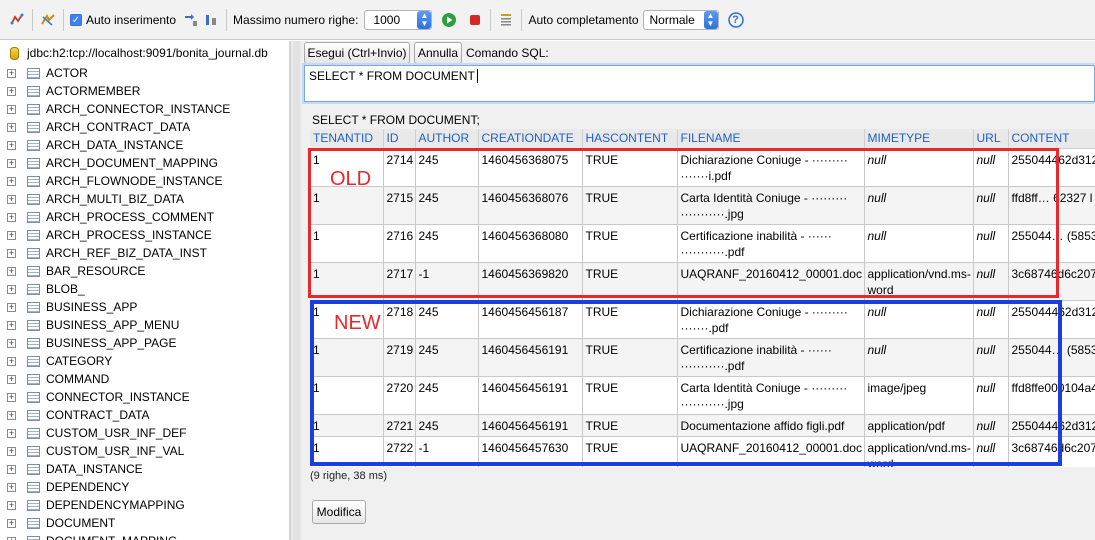  Describe the element at coordinates (147, 289) in the screenshot. I see `tree-item-table: + BLOB_` at that location.